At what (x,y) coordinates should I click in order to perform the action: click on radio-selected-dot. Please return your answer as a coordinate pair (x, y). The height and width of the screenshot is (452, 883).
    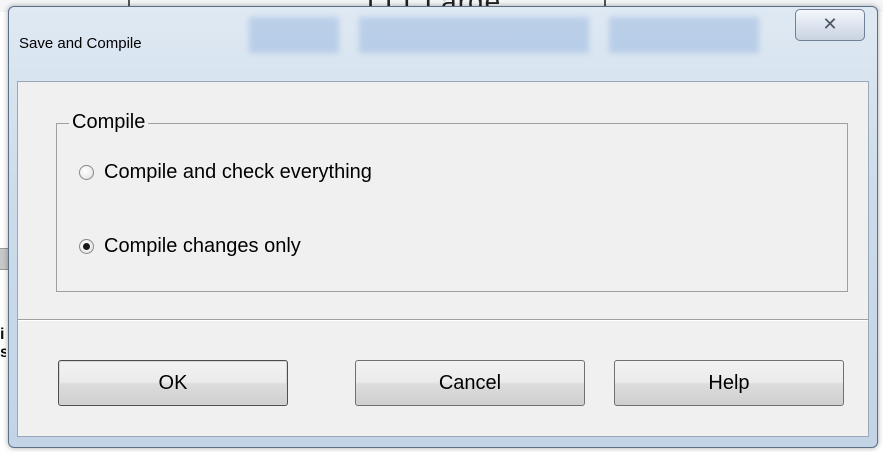
    Looking at the image, I should click on (86, 246).